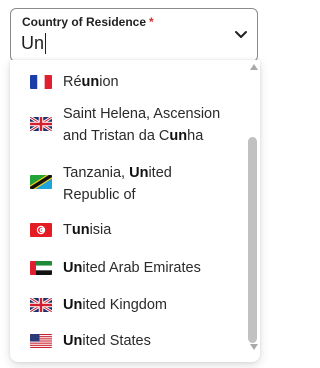 This screenshot has height=368, width=320. I want to click on france-flag-icon, so click(41, 82).